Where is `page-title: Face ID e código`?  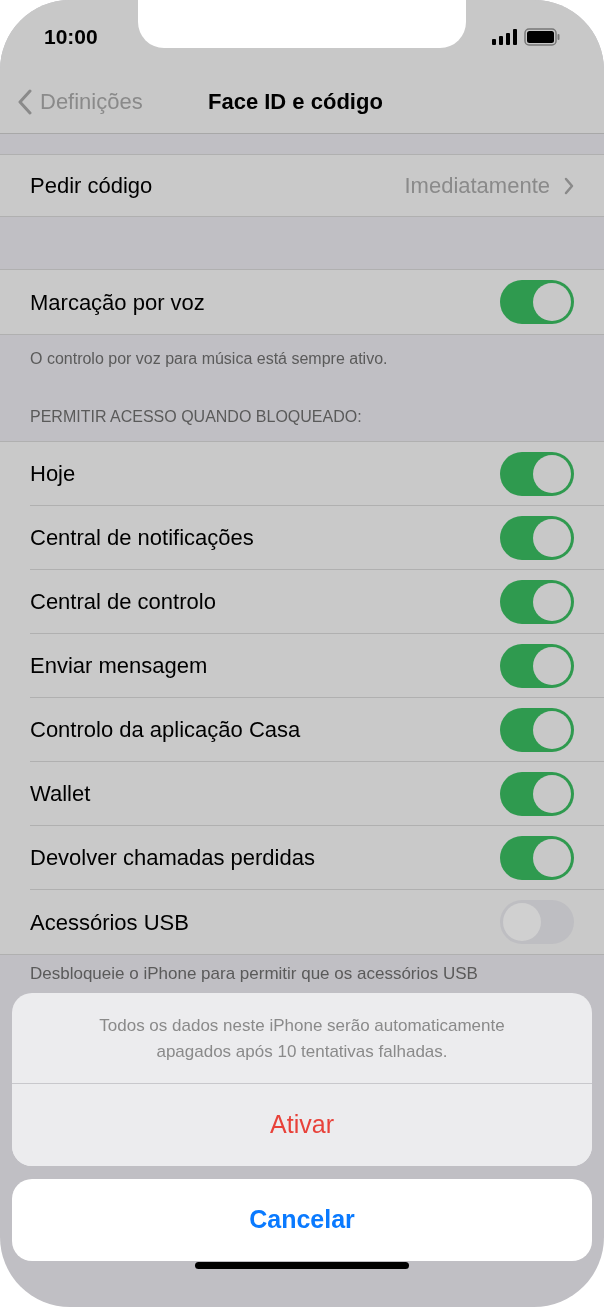 page-title: Face ID e código is located at coordinates (295, 102).